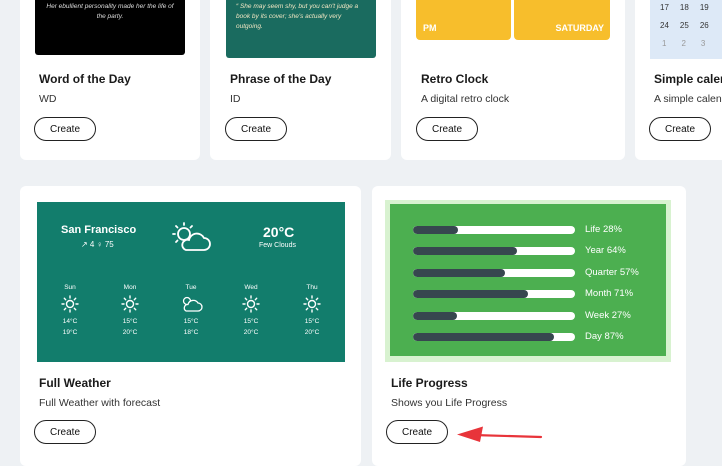 Image resolution: width=722 pixels, height=466 pixels. Describe the element at coordinates (688, 79) in the screenshot. I see `card-title: Simple calen` at that location.